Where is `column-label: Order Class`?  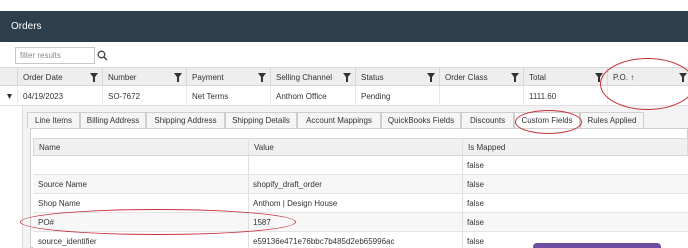
column-label: Order Class is located at coordinates (466, 77).